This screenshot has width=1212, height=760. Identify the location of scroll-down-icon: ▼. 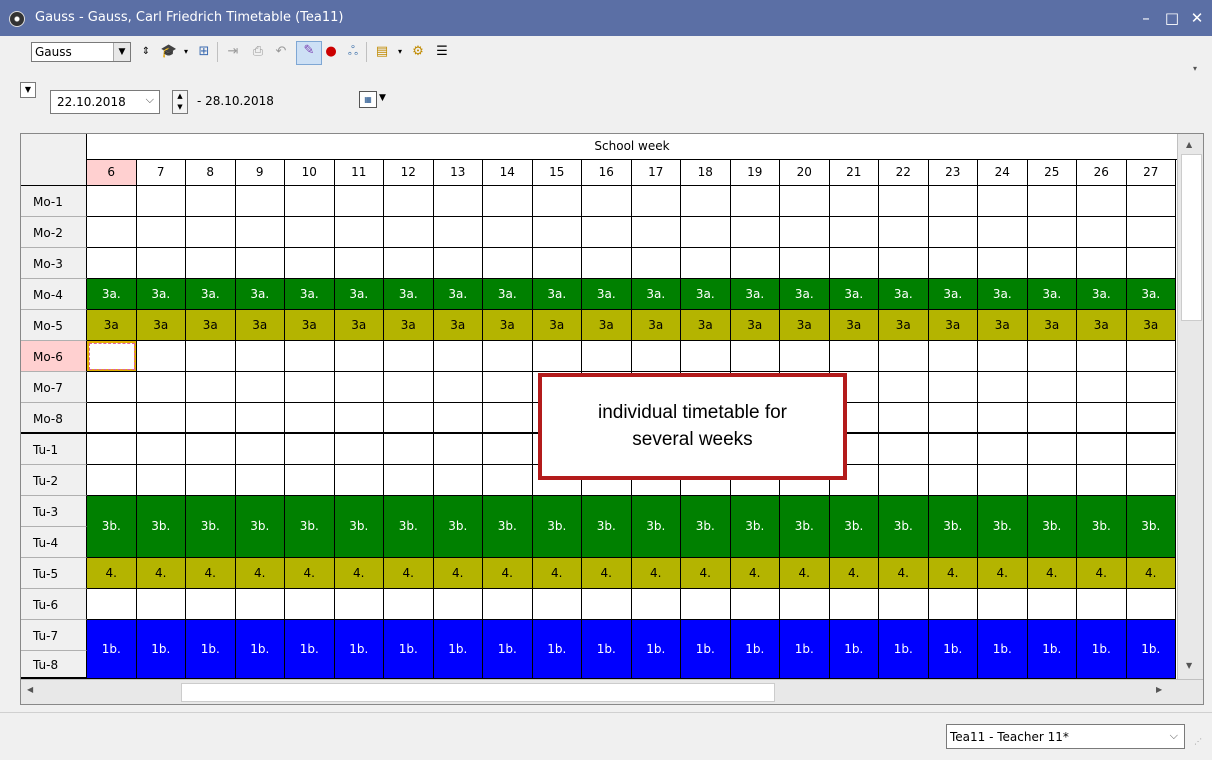
(1189, 665).